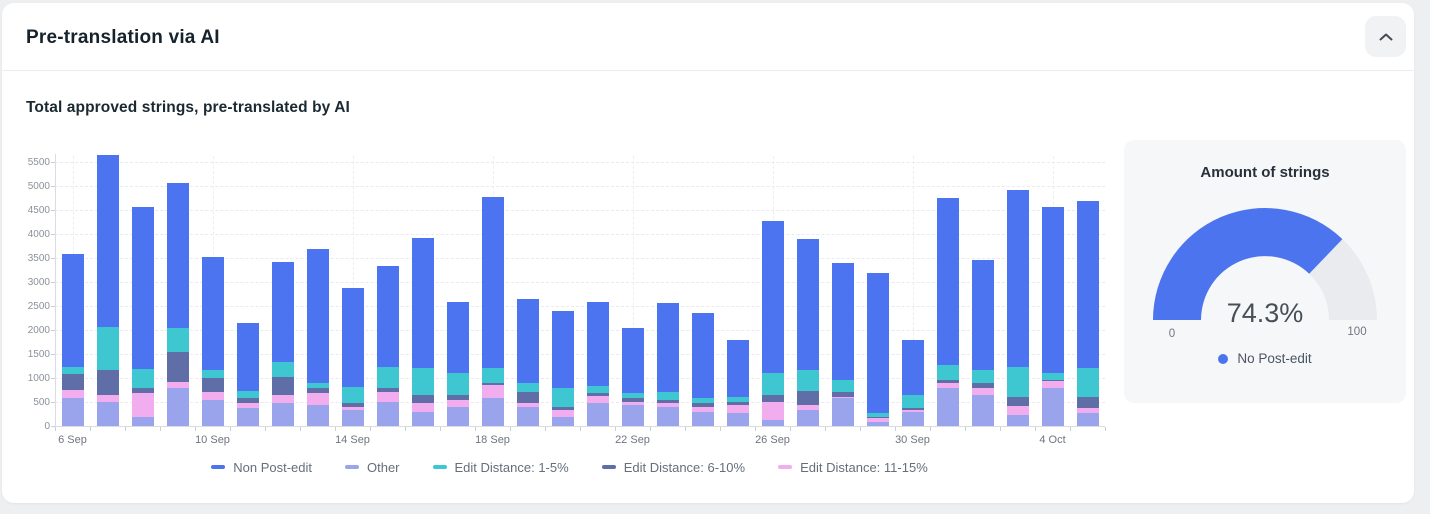  Describe the element at coordinates (673, 467) in the screenshot. I see `legend-item: Edit Distance: 6-10%` at that location.